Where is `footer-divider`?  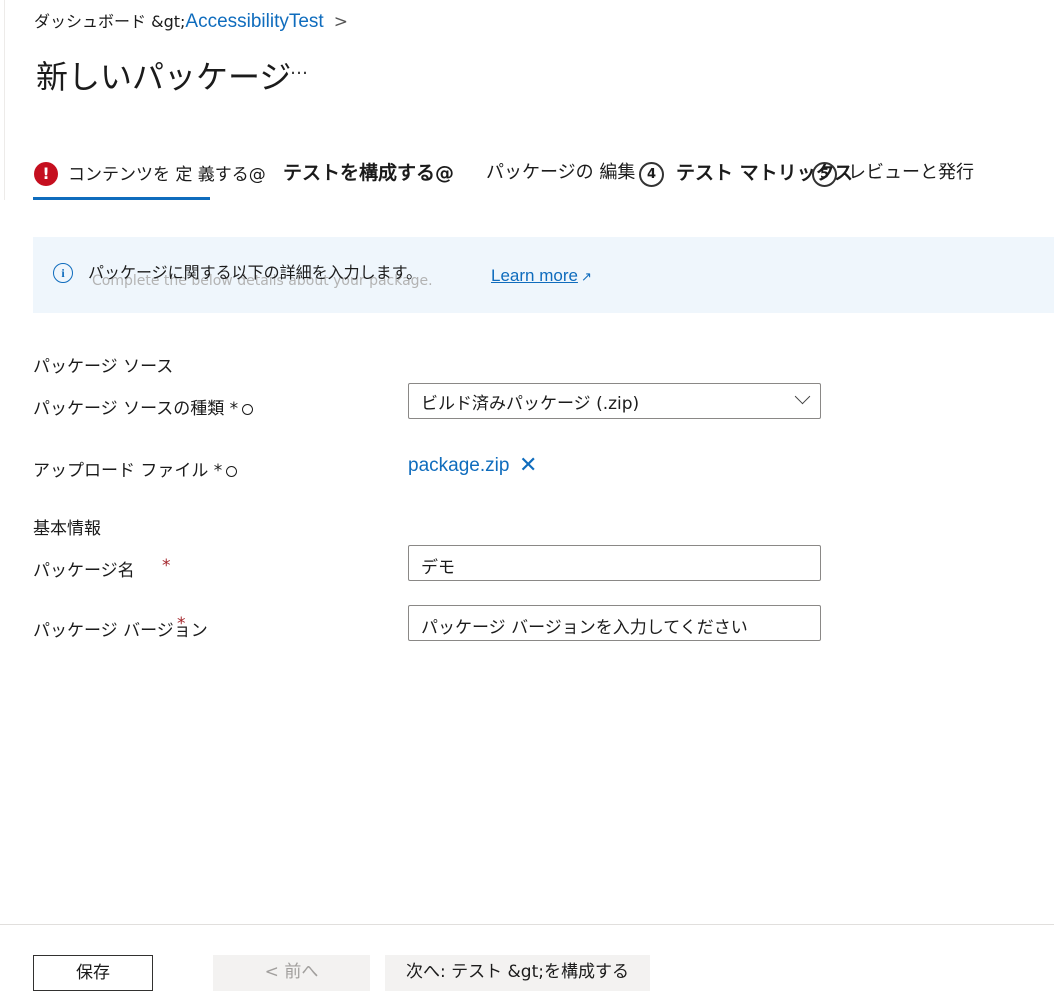 footer-divider is located at coordinates (527, 924).